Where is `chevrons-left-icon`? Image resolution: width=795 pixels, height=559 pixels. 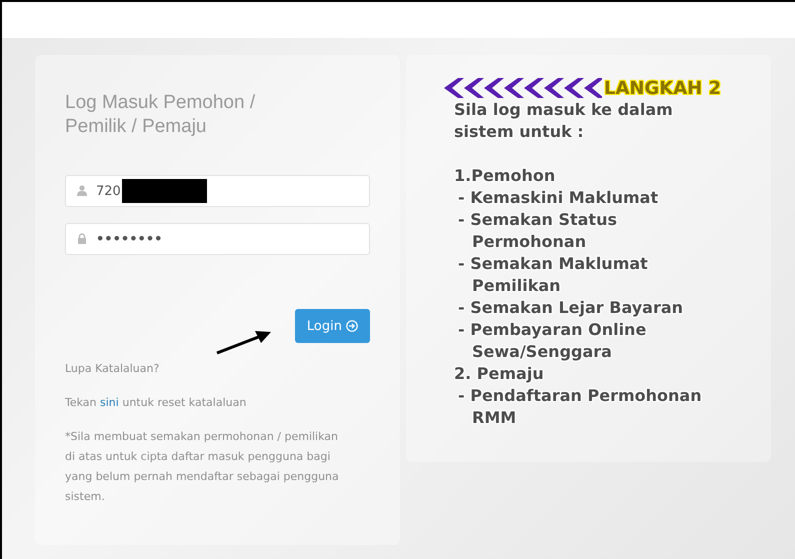 chevrons-left-icon is located at coordinates (522, 88).